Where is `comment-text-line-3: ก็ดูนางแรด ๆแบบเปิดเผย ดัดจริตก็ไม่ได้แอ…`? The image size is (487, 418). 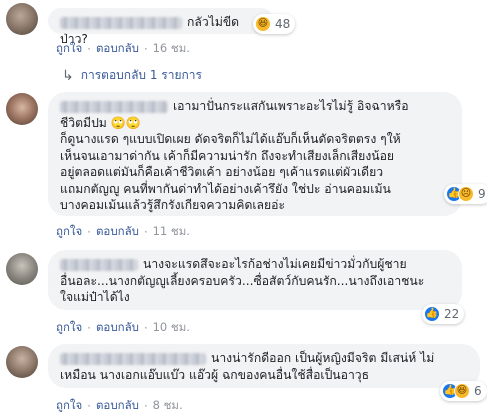
comment-text-line-3: ก็ดูนางแรด ๆแบบเปิดเผย ดัดจริตก็ไม่ได้แอ… is located at coordinates (230, 139).